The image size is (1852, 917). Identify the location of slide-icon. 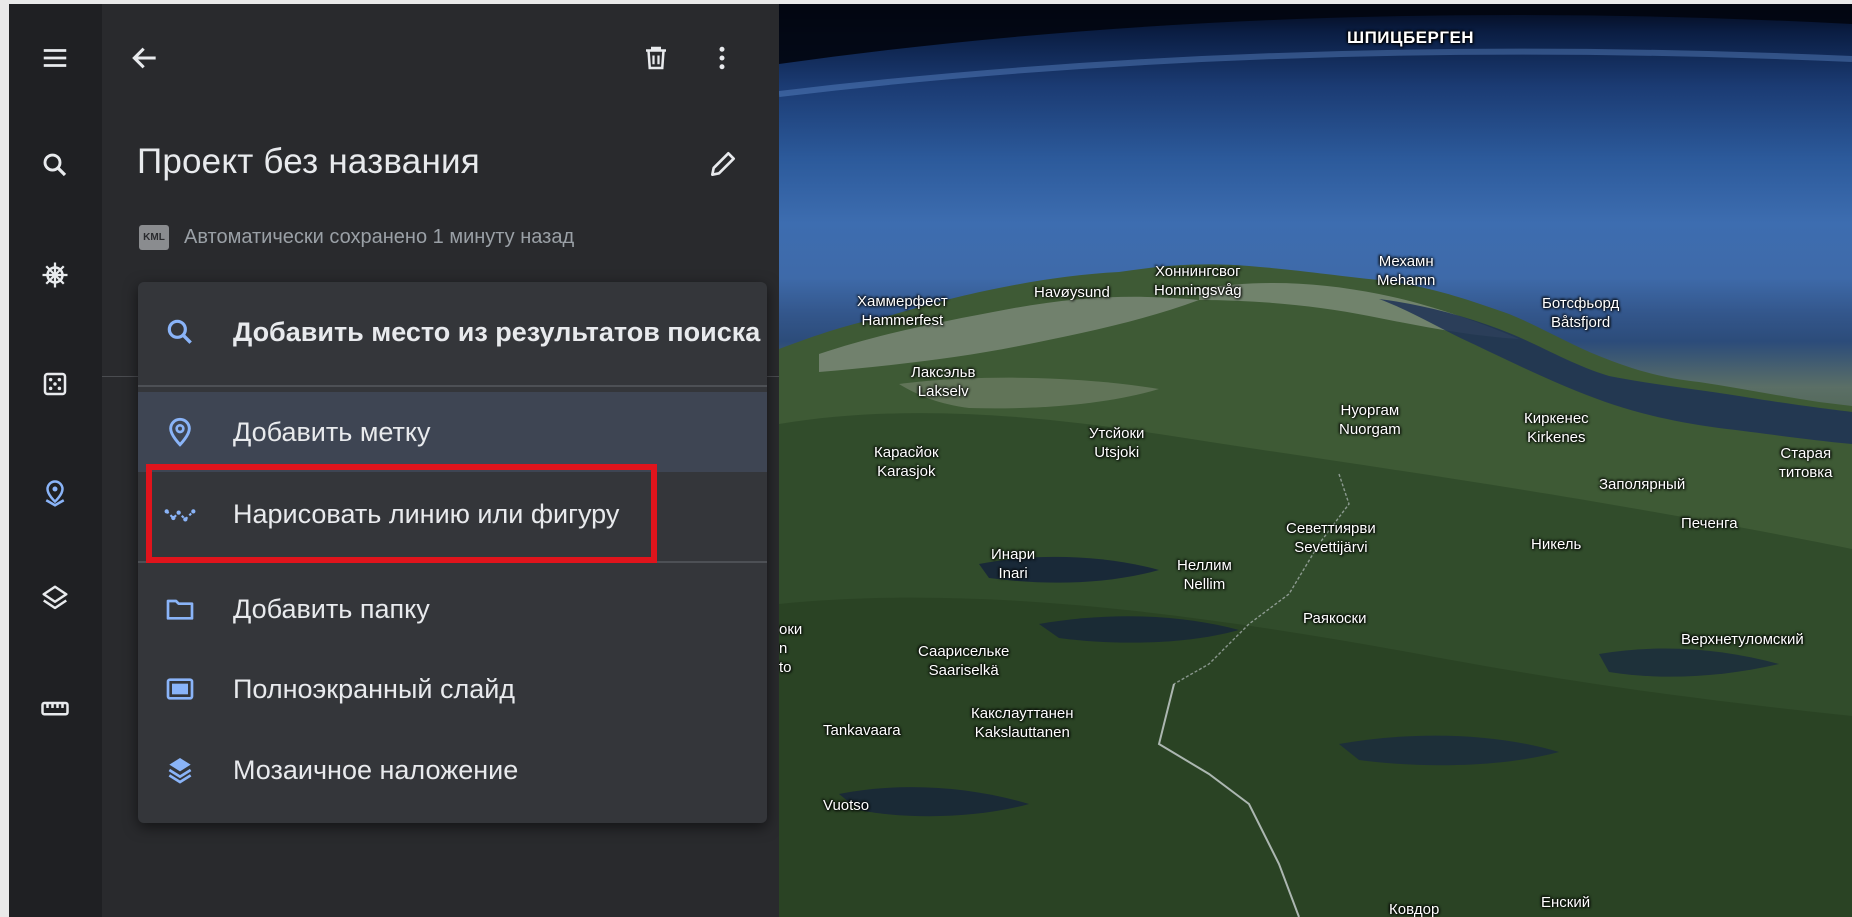
(180, 689).